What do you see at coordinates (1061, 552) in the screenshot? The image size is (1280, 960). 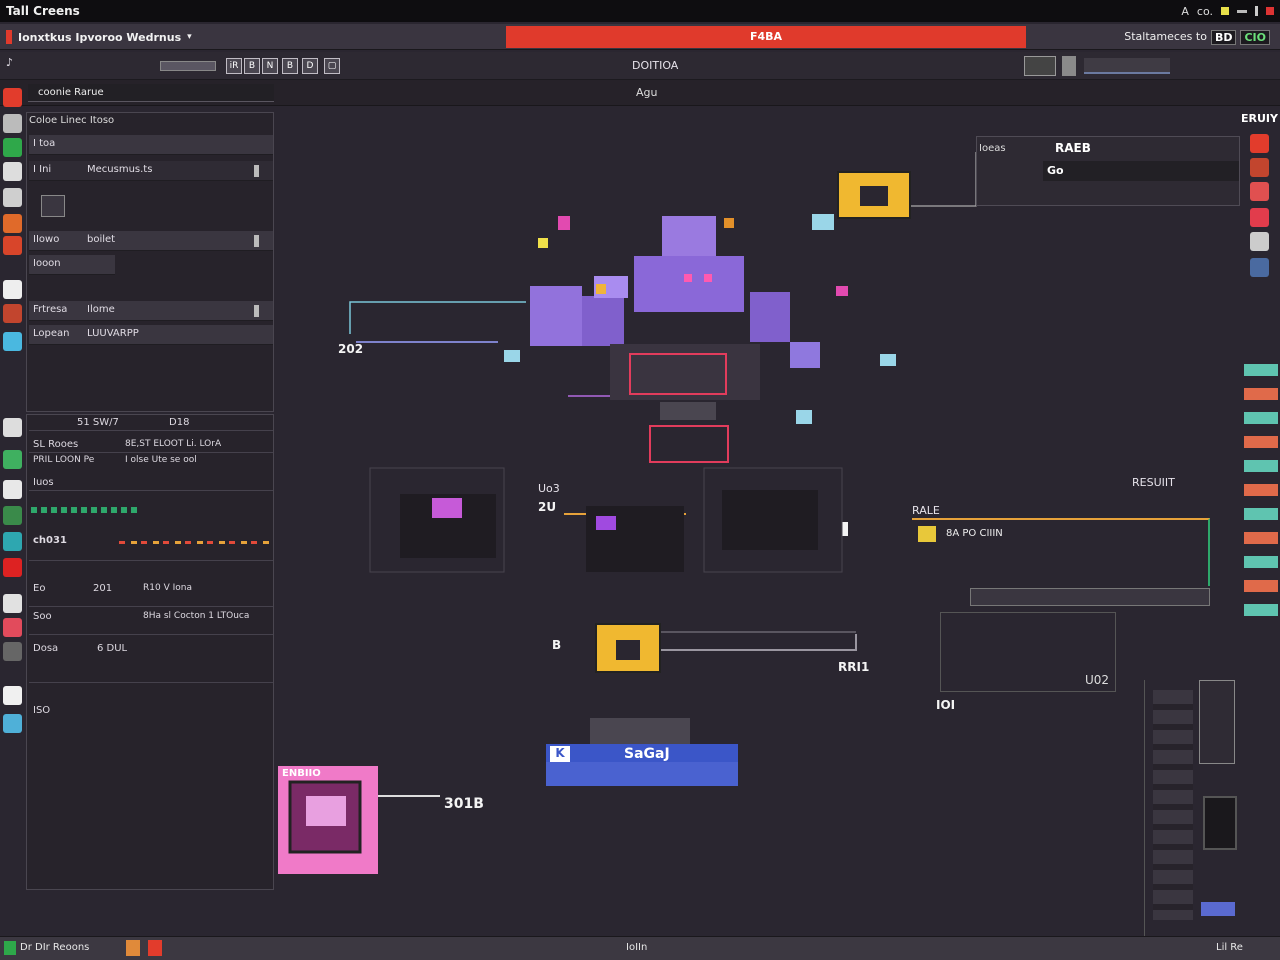 I see `result-node: 8A PO CIIIN` at bounding box center [1061, 552].